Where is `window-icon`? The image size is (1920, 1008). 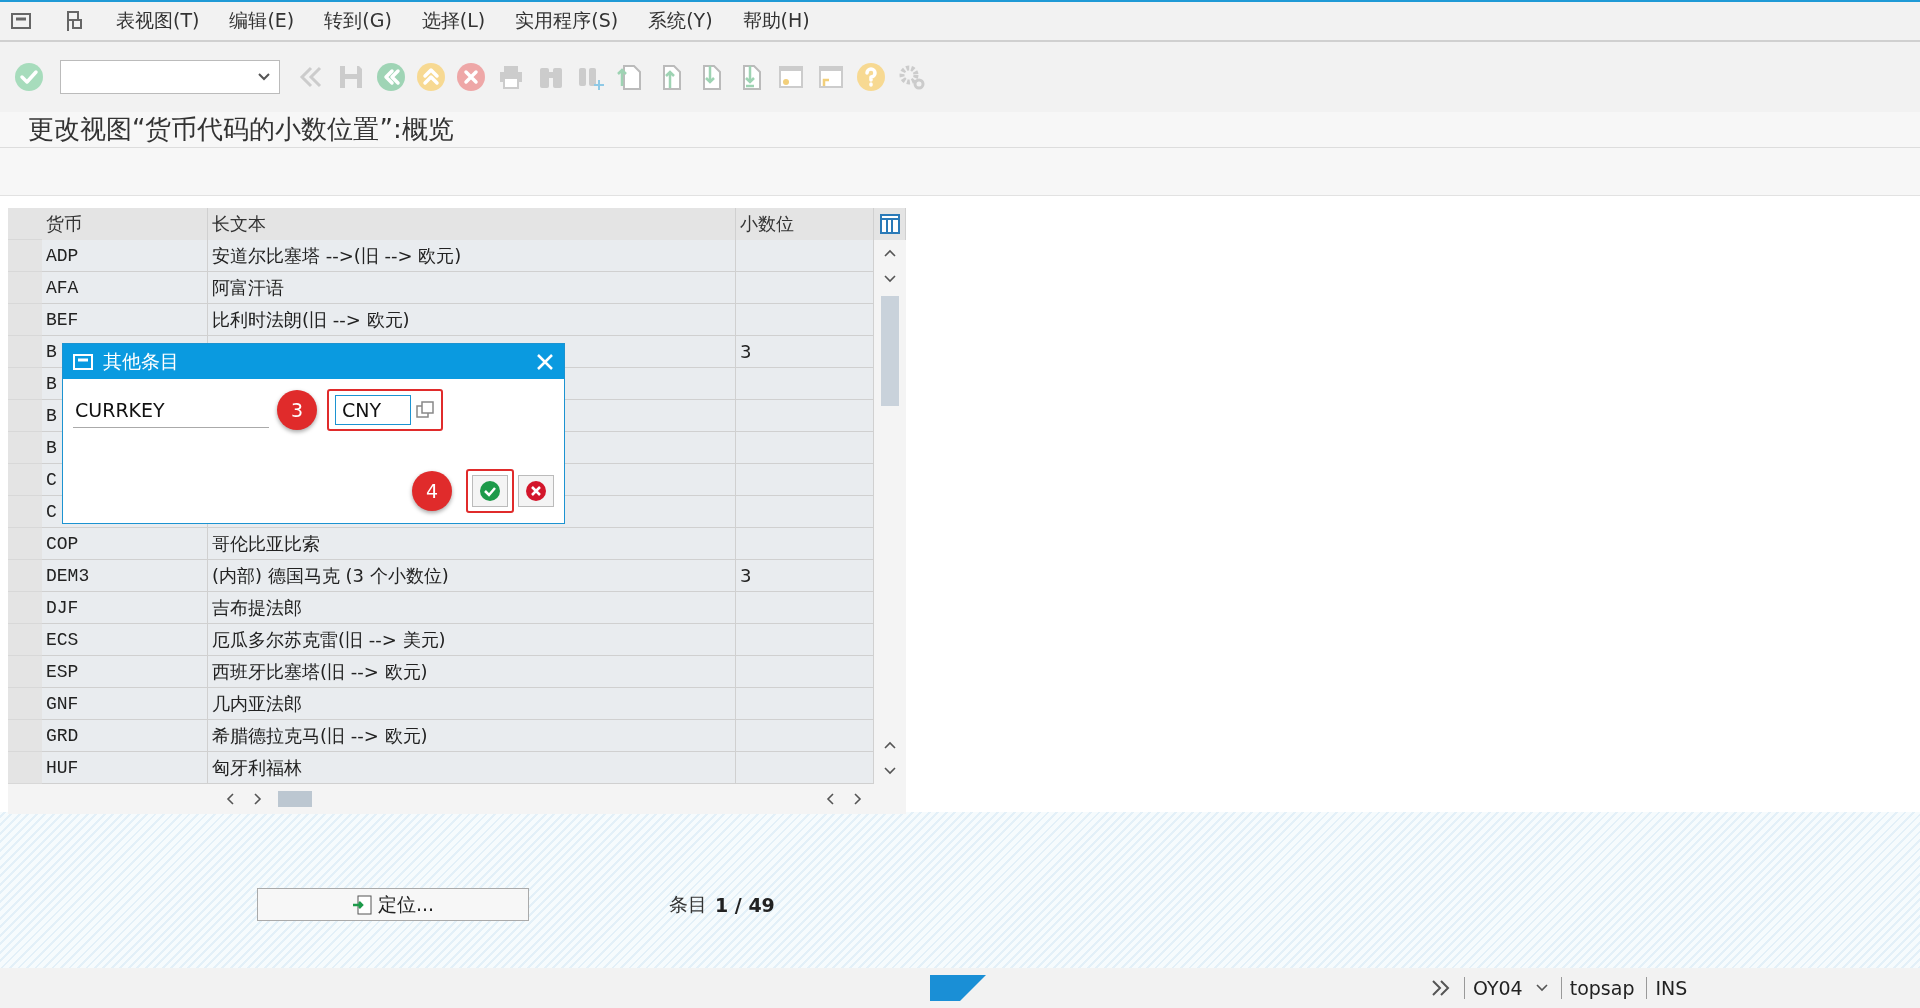 window-icon is located at coordinates (84, 361).